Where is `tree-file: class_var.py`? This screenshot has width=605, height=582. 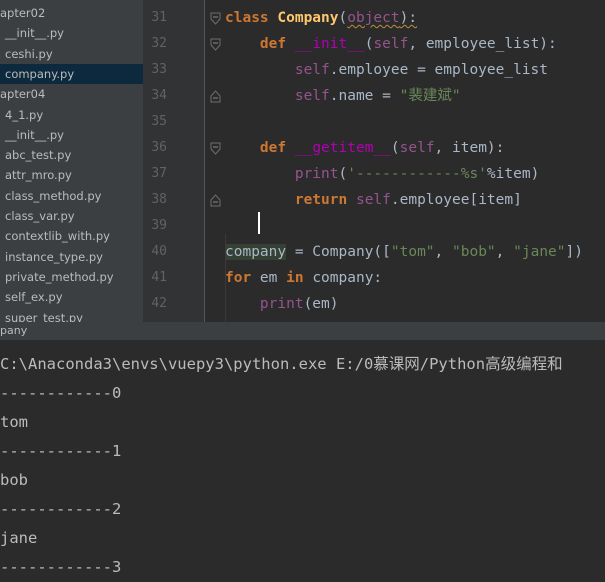 tree-file: class_var.py is located at coordinates (71, 216).